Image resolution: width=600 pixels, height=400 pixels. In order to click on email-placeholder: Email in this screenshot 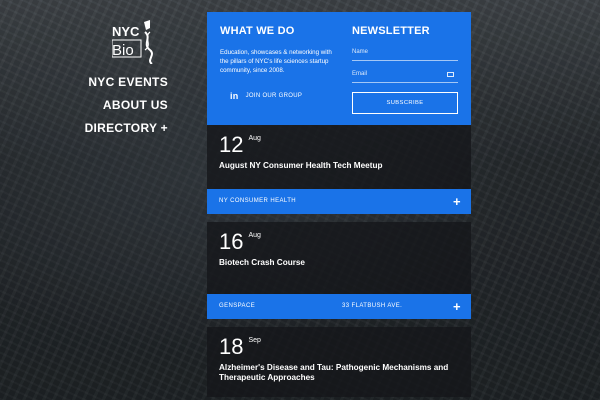, I will do `click(360, 74)`.